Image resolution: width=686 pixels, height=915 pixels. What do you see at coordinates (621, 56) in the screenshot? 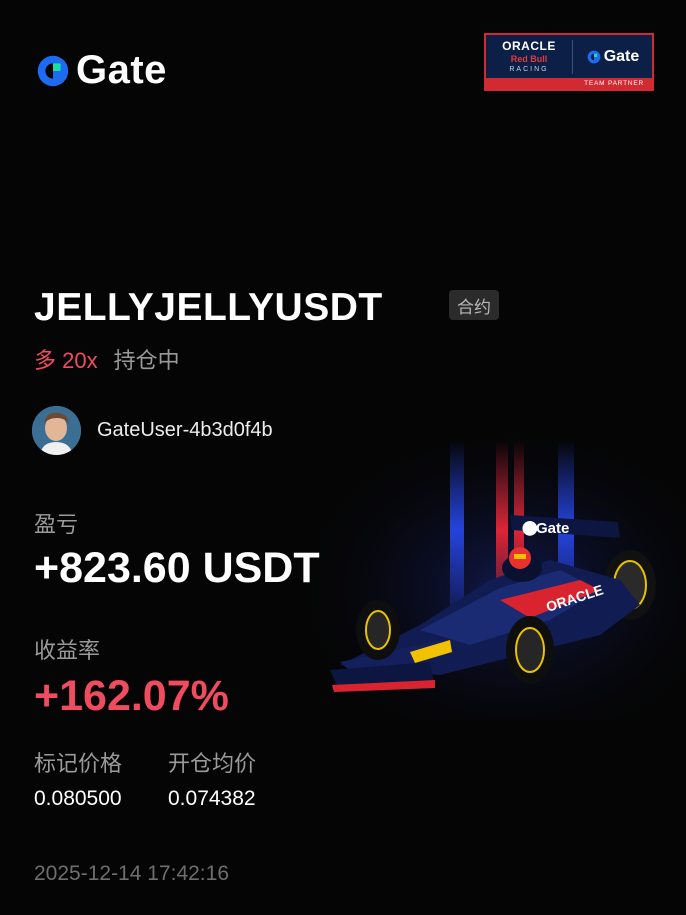
I see `partner-gate-text: Gate` at bounding box center [621, 56].